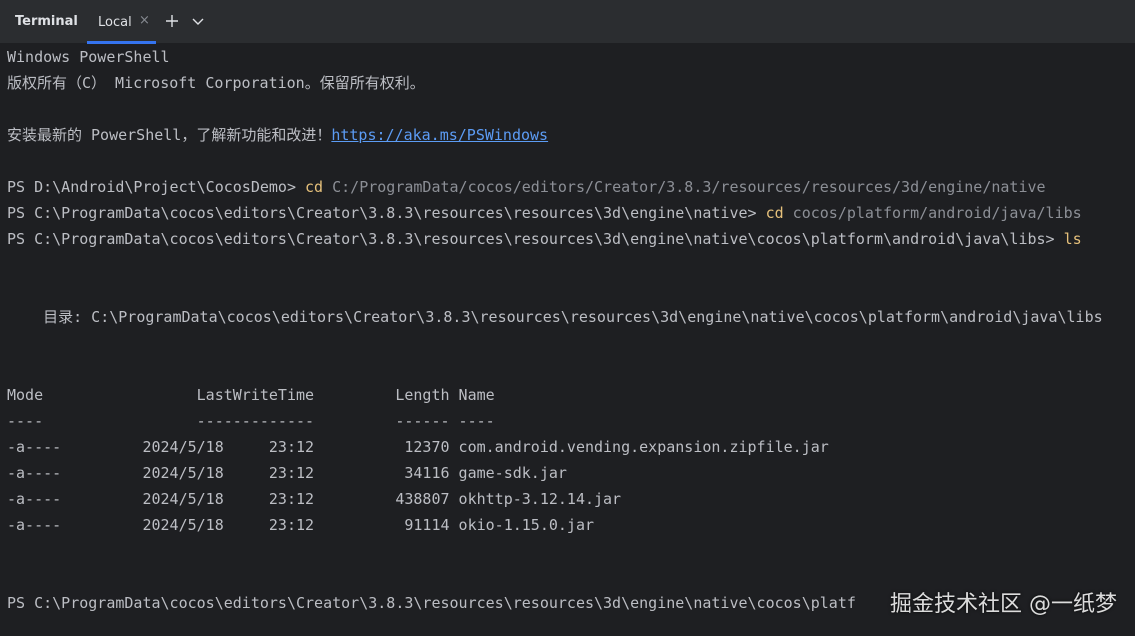  I want to click on table-rule: ---- ------------- ------ ----, so click(251, 421).